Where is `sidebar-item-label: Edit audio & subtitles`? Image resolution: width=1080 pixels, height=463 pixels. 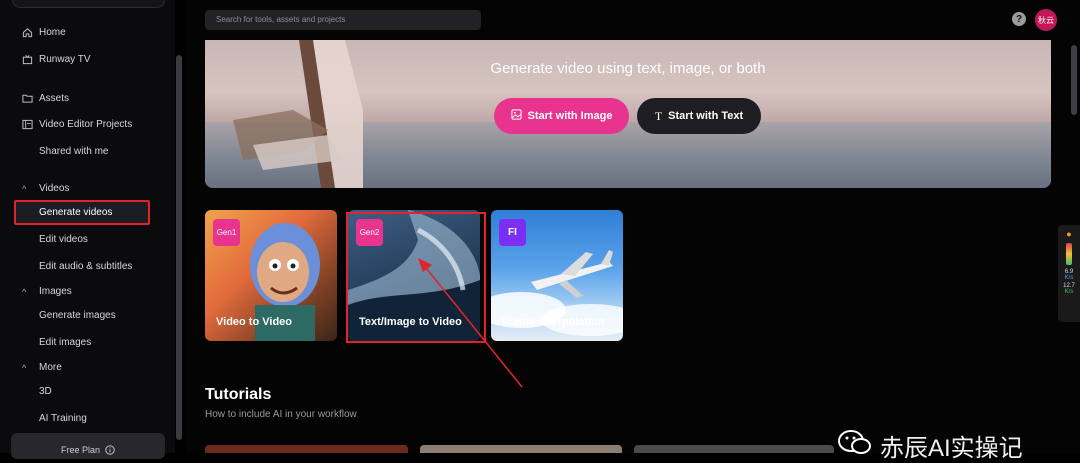
sidebar-item-label: Edit audio & subtitles is located at coordinates (86, 266).